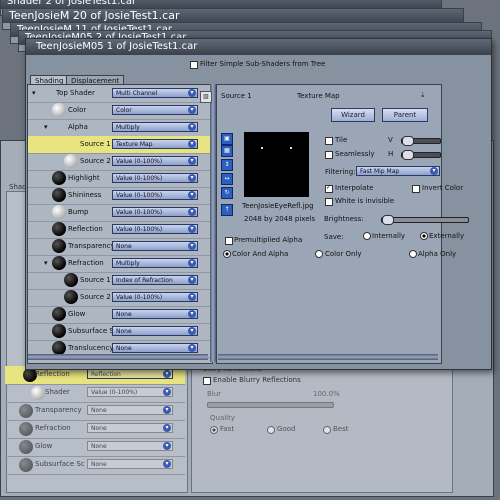 The image size is (500, 500). I want to click on tree-row: Subsurface Sc None, so click(120, 332).